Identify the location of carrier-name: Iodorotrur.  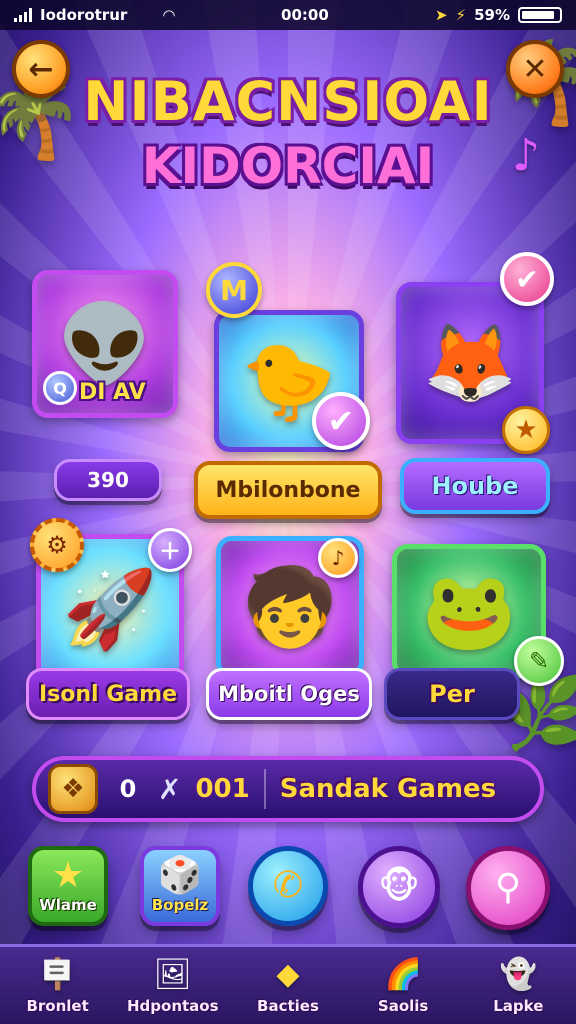
(84, 15).